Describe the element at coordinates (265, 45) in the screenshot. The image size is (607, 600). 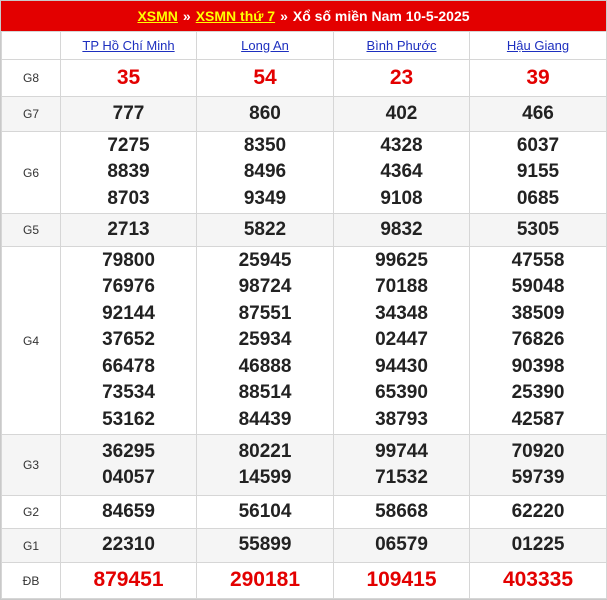
I see `province-link: Long An` at that location.